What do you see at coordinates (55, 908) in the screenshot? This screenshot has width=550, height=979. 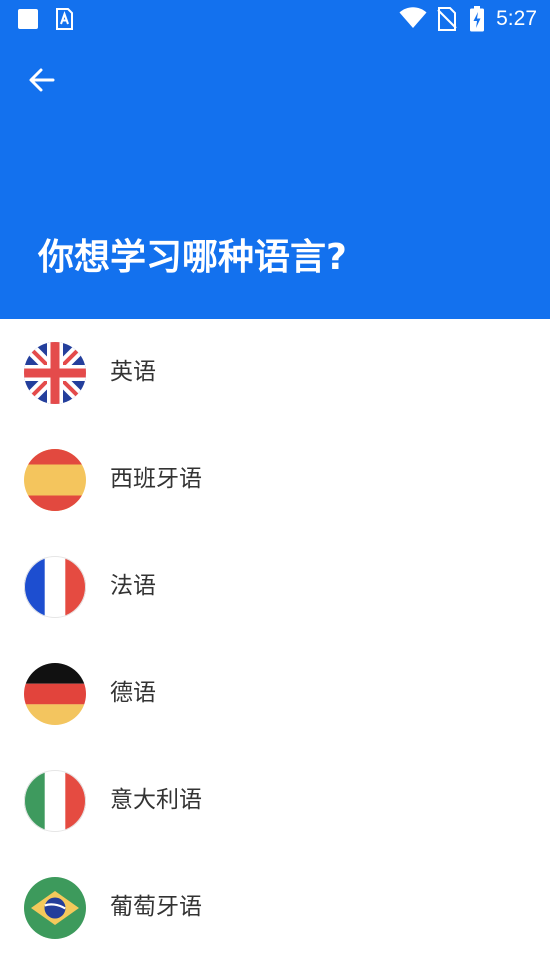 I see `brazil-flag-icon` at bounding box center [55, 908].